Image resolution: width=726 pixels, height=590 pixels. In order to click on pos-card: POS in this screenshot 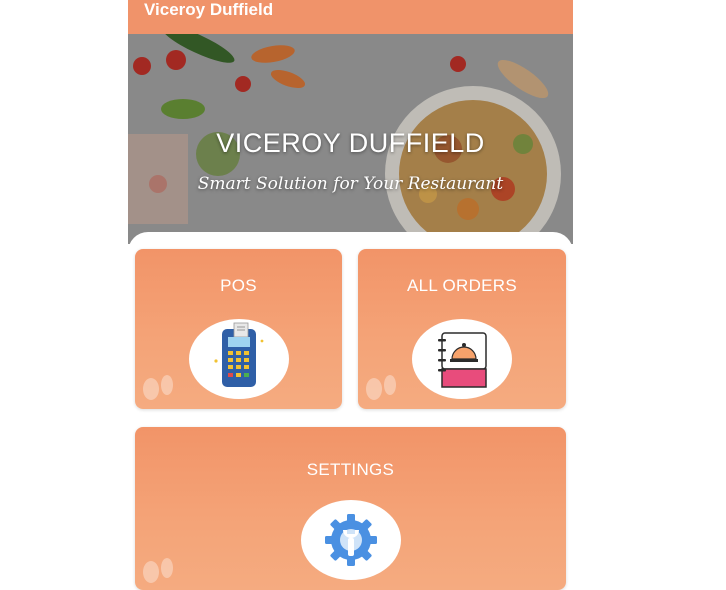, I will do `click(238, 329)`.